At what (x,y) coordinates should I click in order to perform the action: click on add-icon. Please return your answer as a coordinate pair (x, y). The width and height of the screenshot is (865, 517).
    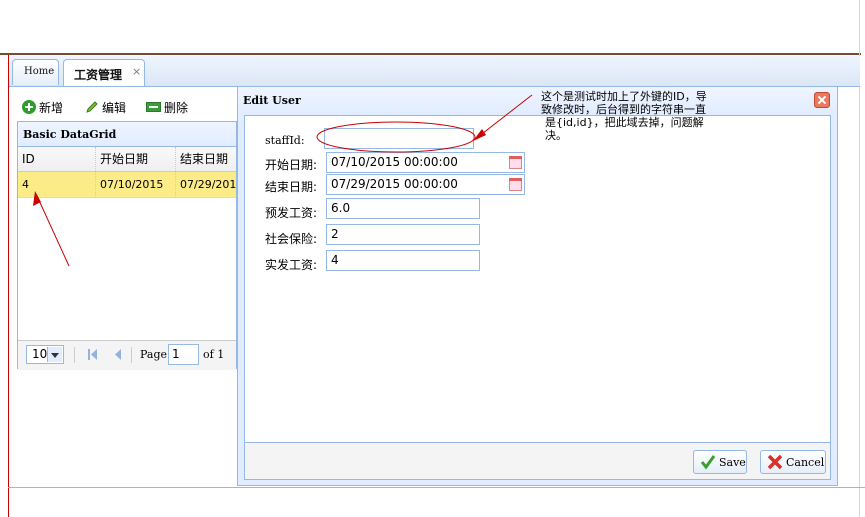
    Looking at the image, I should click on (29, 107).